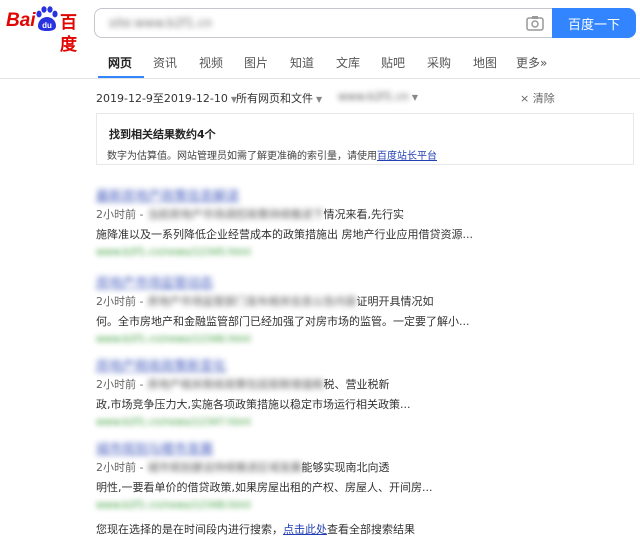 Image resolution: width=640 pixels, height=559 pixels. Describe the element at coordinates (173, 339) in the screenshot. I see `result-url: www.b2f1.cn/news/12346.html` at that location.